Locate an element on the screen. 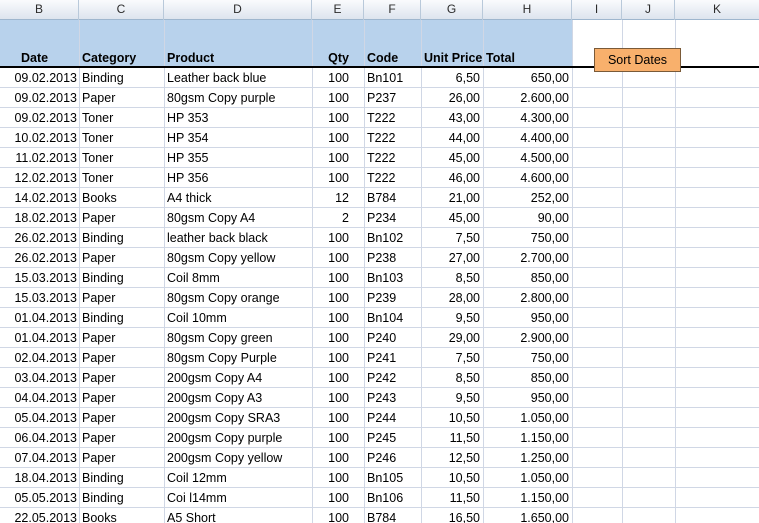 The height and width of the screenshot is (523, 759). cell-total: 850,00 is located at coordinates (526, 278).